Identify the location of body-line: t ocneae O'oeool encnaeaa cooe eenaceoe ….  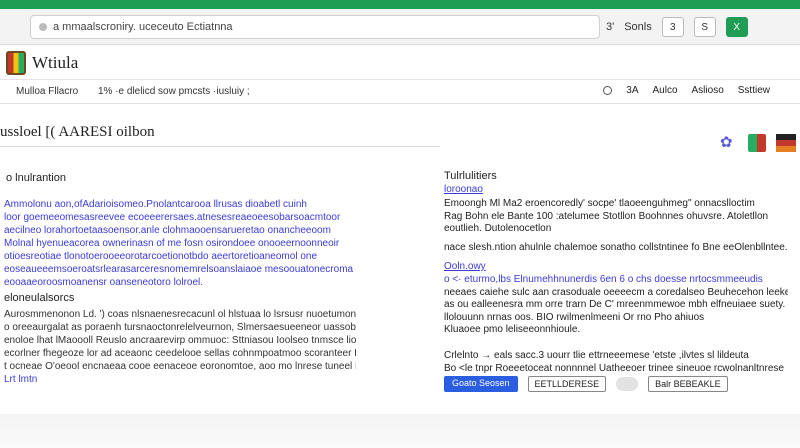
(180, 366).